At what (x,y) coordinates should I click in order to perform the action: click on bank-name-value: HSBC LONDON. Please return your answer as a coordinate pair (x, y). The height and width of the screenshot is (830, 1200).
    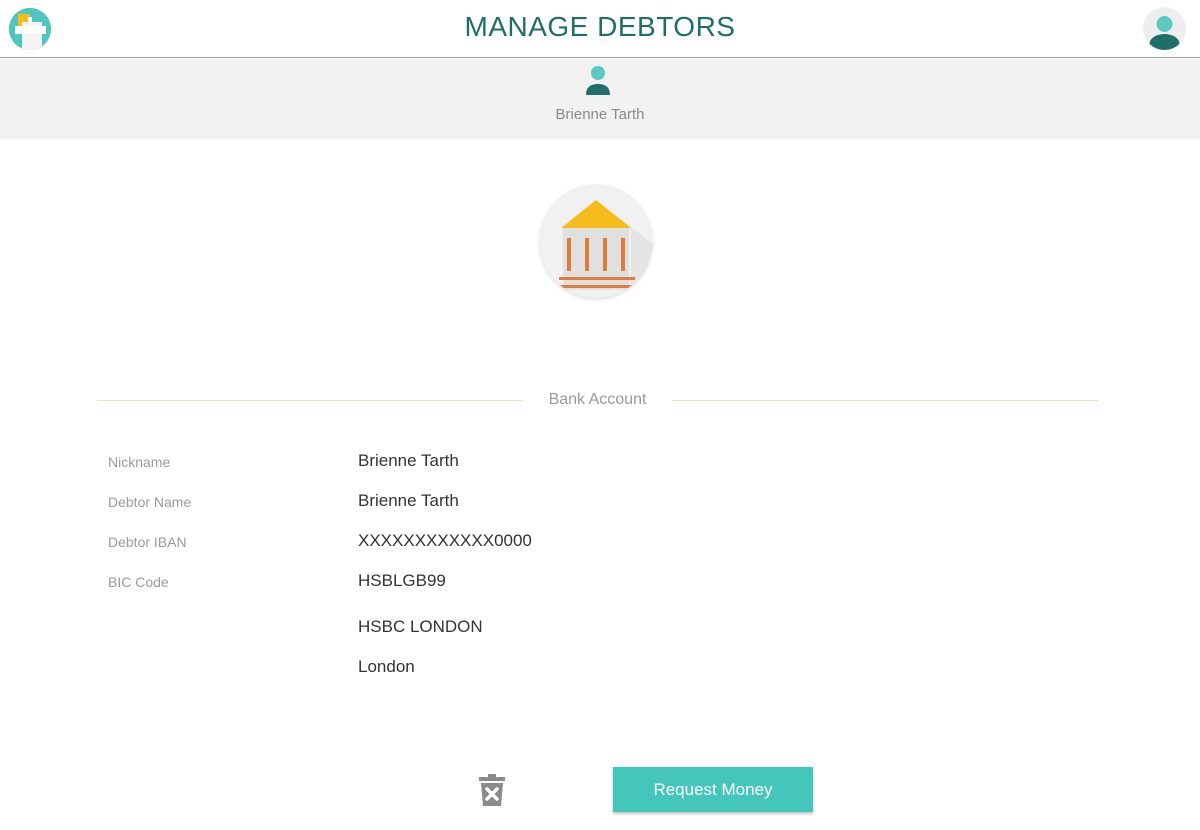
    Looking at the image, I should click on (420, 626).